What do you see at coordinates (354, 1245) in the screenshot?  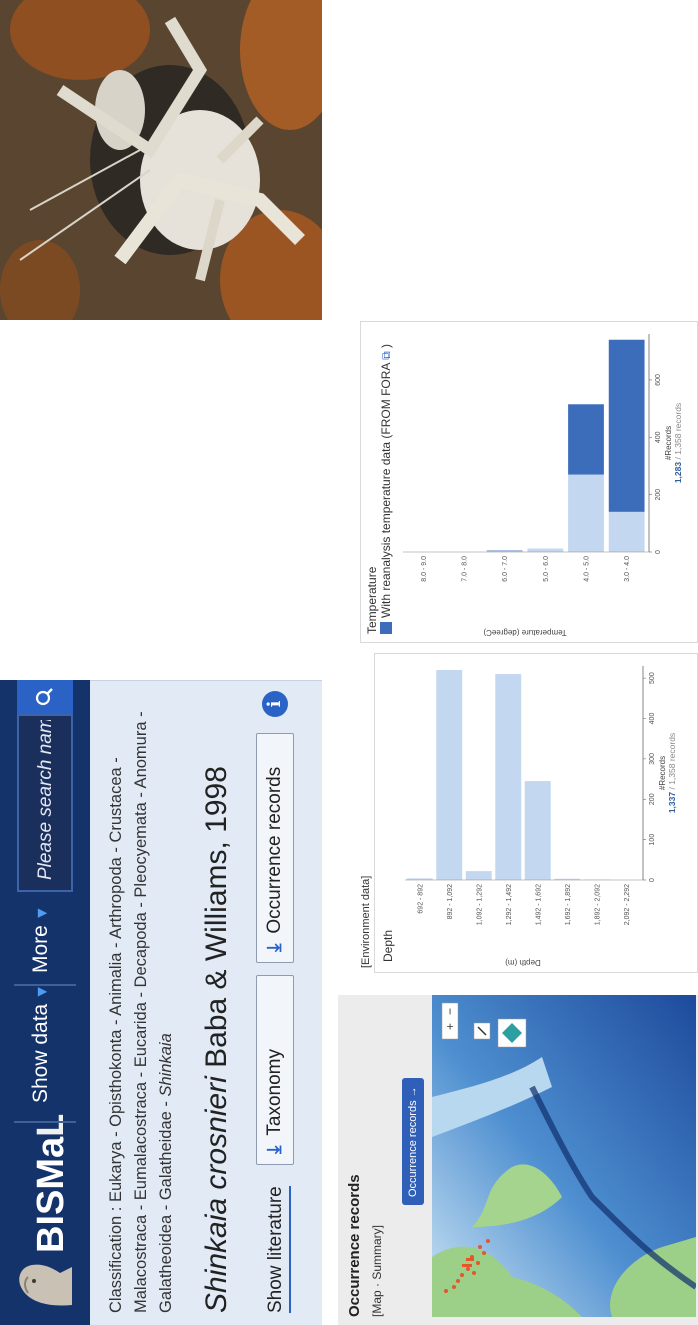 I see `occurrence-title: Occurrence records` at bounding box center [354, 1245].